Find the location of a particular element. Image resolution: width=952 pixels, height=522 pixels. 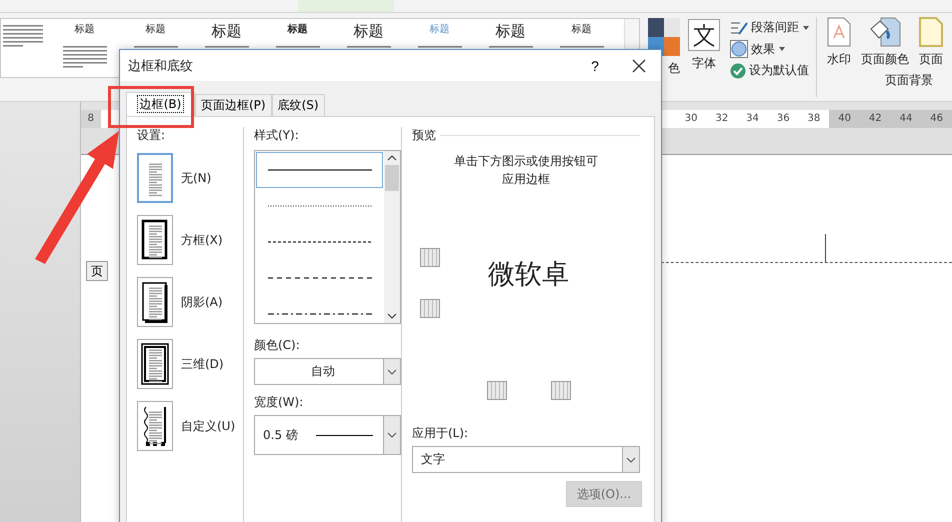

ruler-number: 30 is located at coordinates (691, 119).